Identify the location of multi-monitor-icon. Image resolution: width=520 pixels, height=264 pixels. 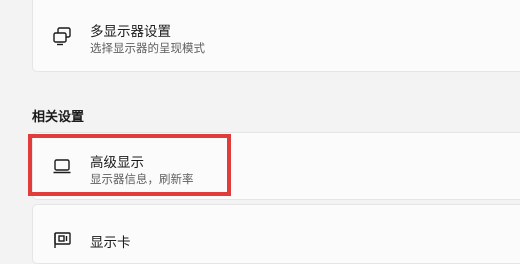
(62, 36).